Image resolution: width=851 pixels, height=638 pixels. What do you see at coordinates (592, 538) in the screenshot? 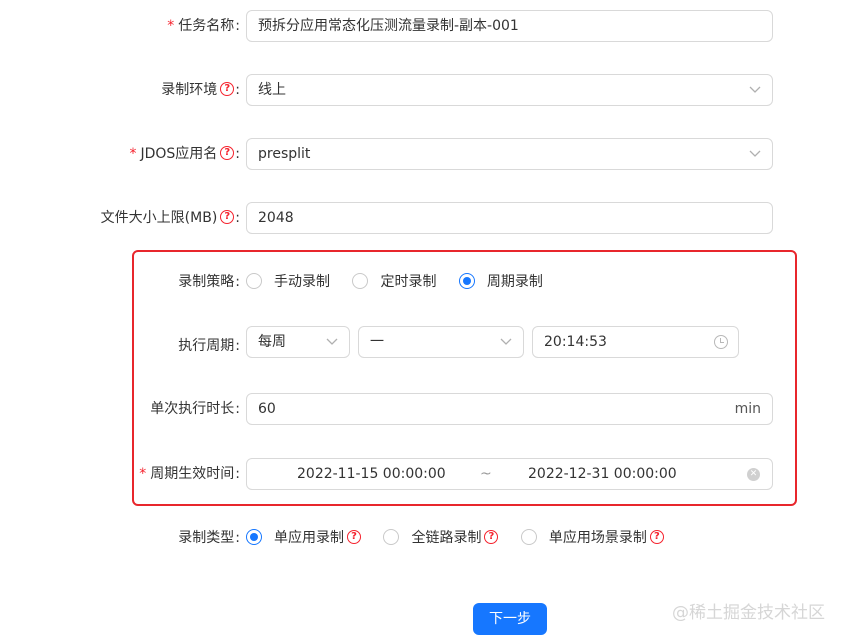
I see `record-type-radio-scene: 单应用场景录制?` at bounding box center [592, 538].